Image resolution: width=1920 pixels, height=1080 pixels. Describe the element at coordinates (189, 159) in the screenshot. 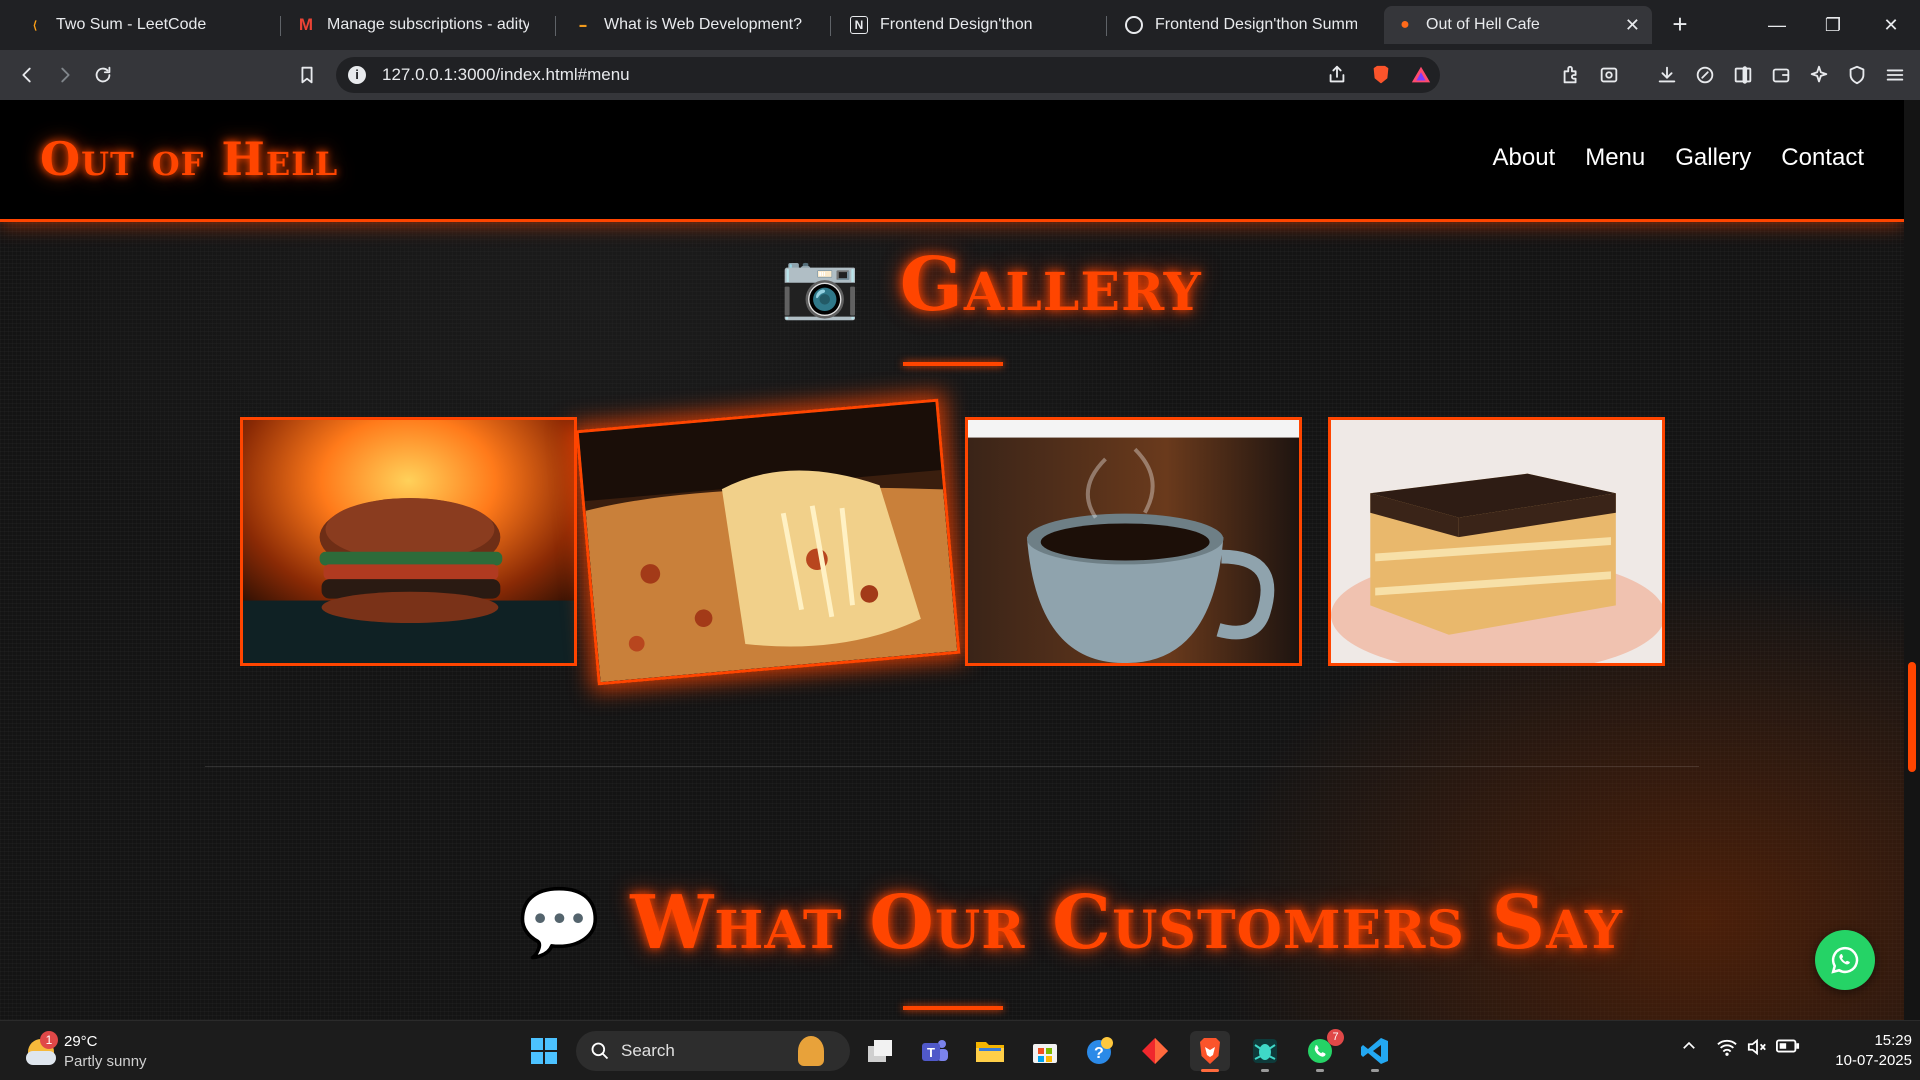

I see `site-logo: Out of Hell` at that location.